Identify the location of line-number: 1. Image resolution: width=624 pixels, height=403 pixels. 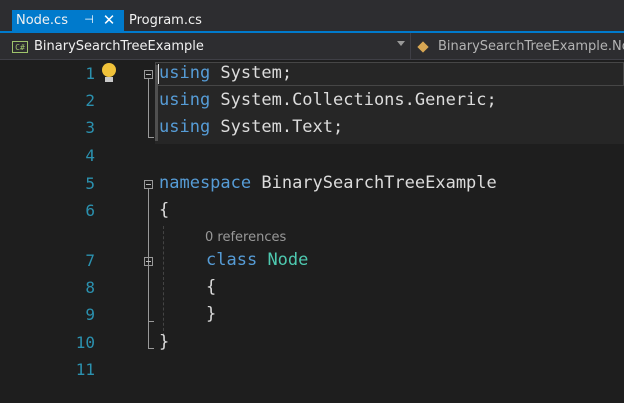
(90, 73).